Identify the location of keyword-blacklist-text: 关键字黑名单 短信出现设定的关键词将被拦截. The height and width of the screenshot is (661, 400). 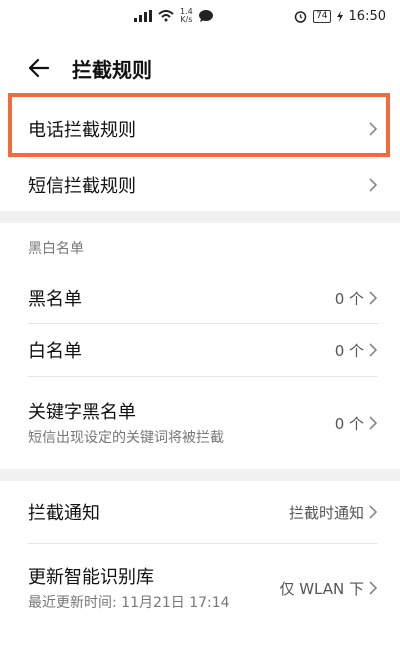
(143, 423).